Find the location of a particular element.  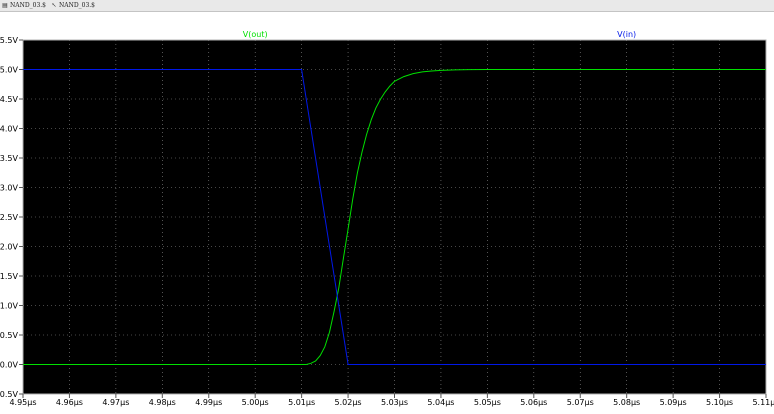

x-tick-label: 5.05µs is located at coordinates (487, 402).